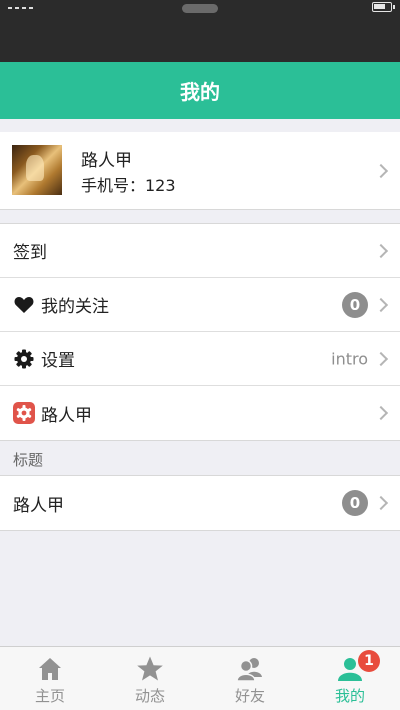  I want to click on signal-icon, so click(20, 8).